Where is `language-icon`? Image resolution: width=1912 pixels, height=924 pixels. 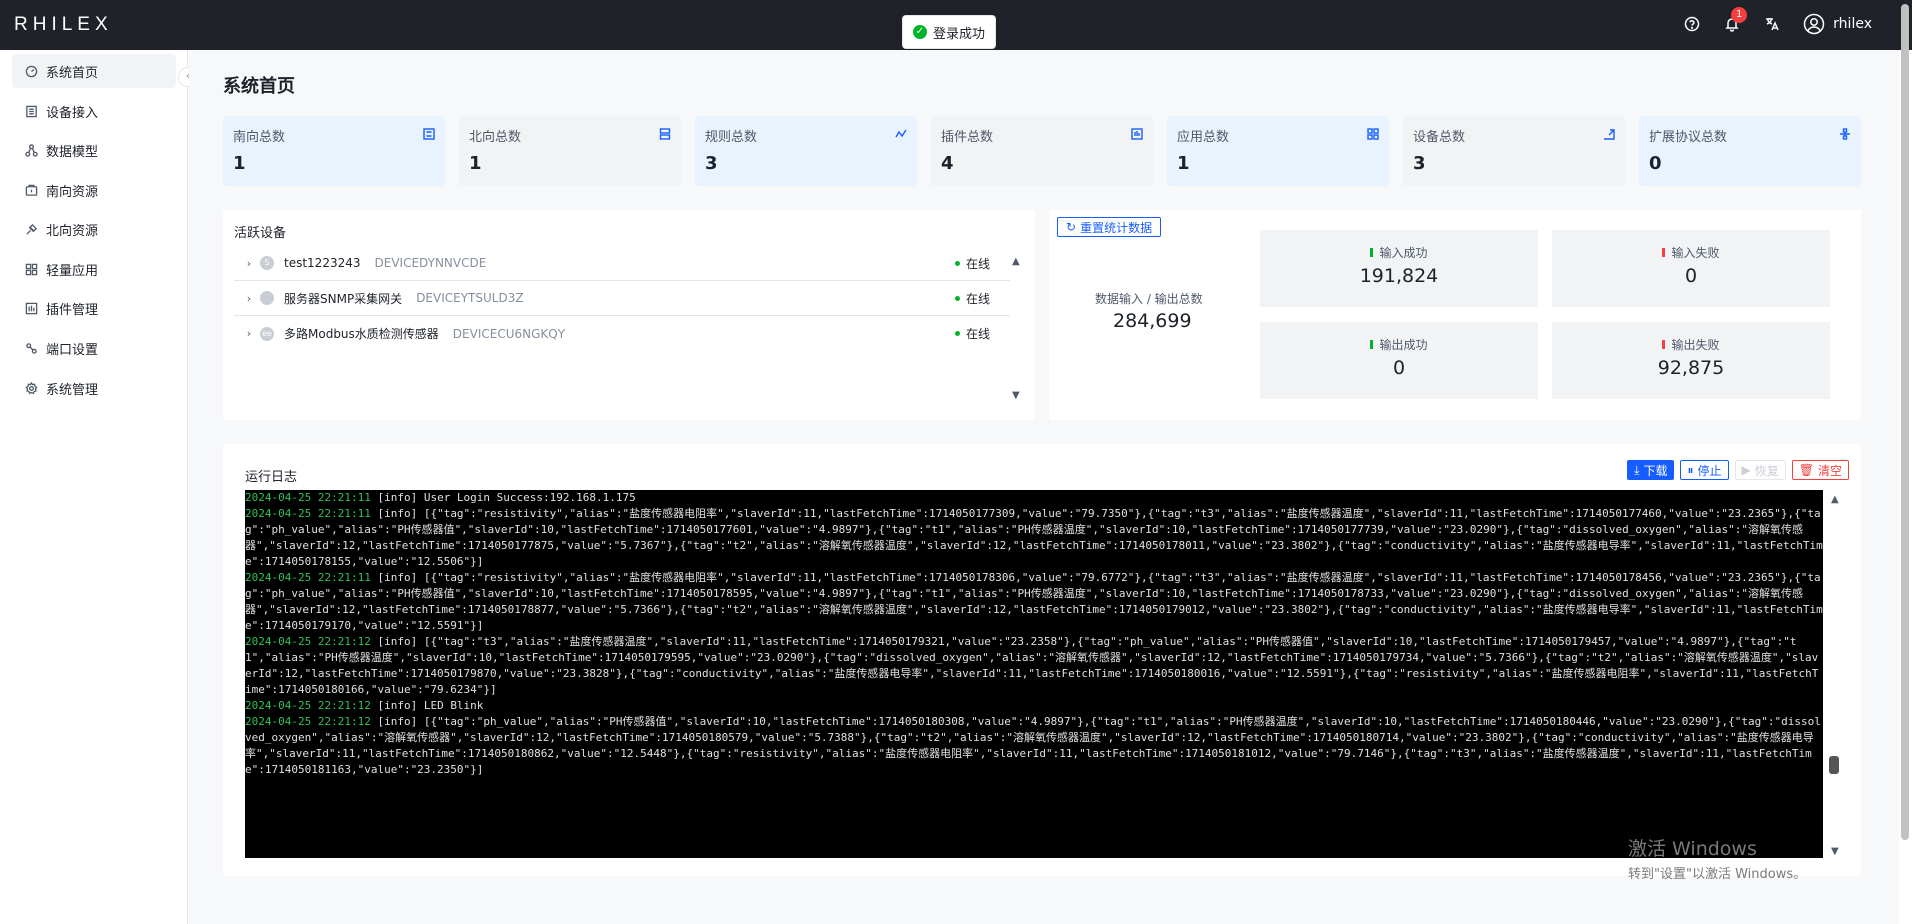
language-icon is located at coordinates (1772, 24).